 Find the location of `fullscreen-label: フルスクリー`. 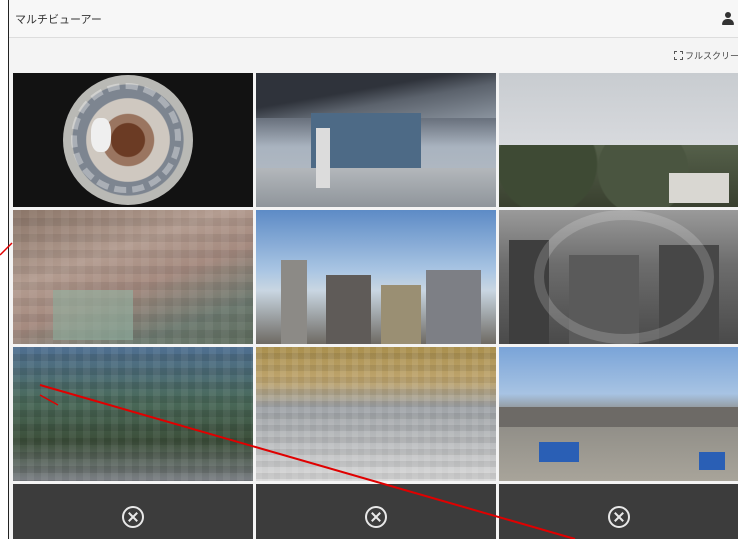

fullscreen-label: フルスクリー is located at coordinates (711, 56).